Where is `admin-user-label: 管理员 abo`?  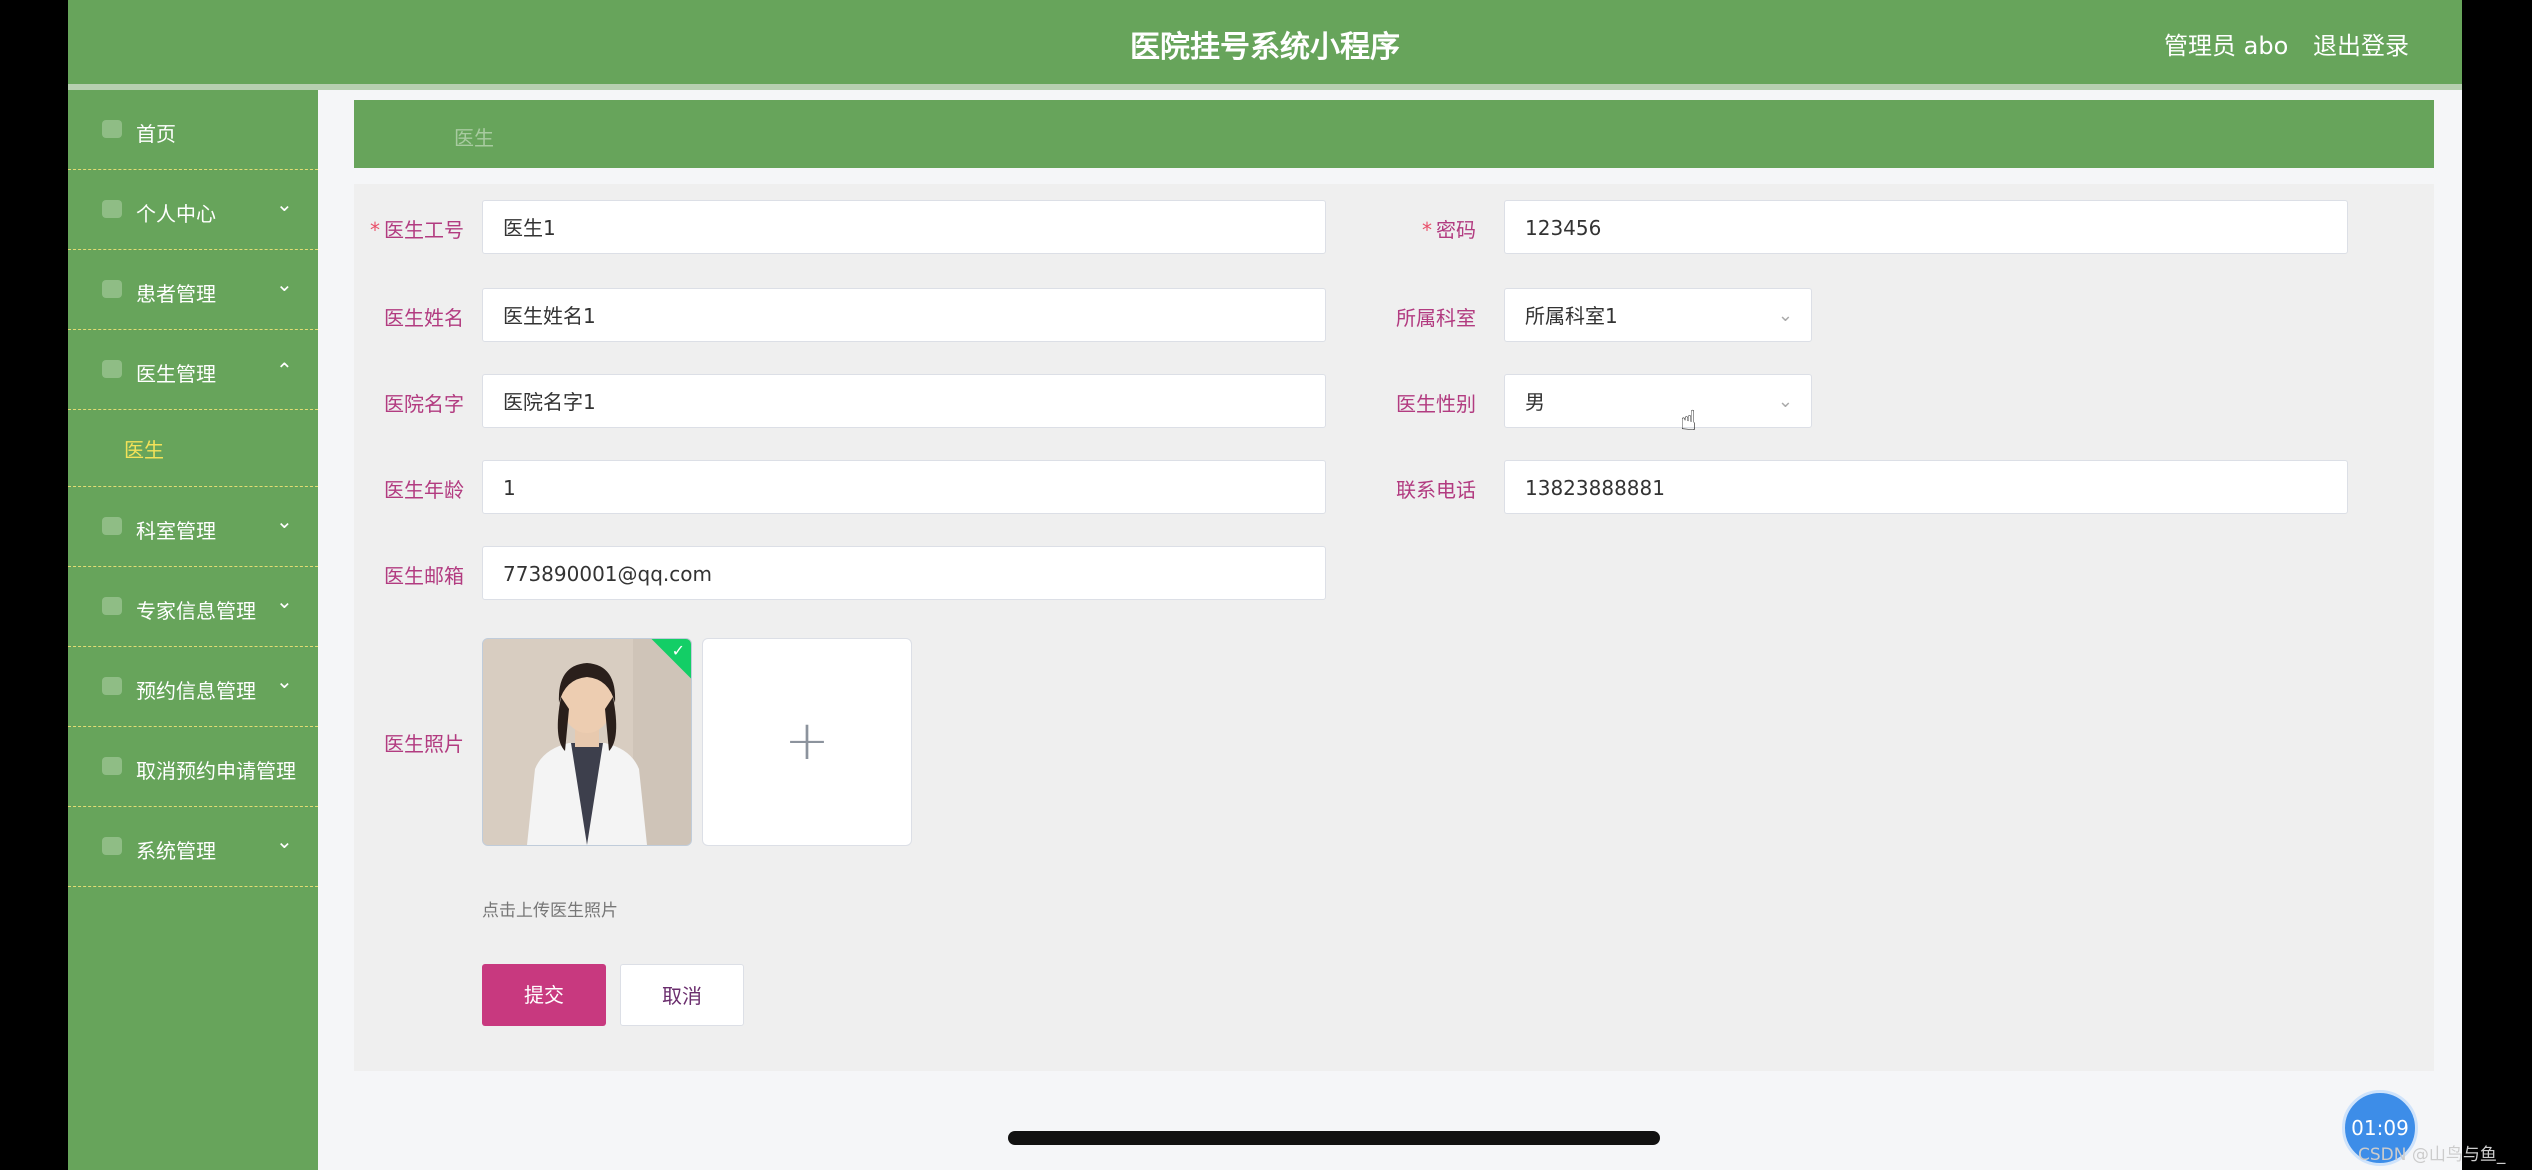
admin-user-label: 管理员 abo is located at coordinates (2226, 46).